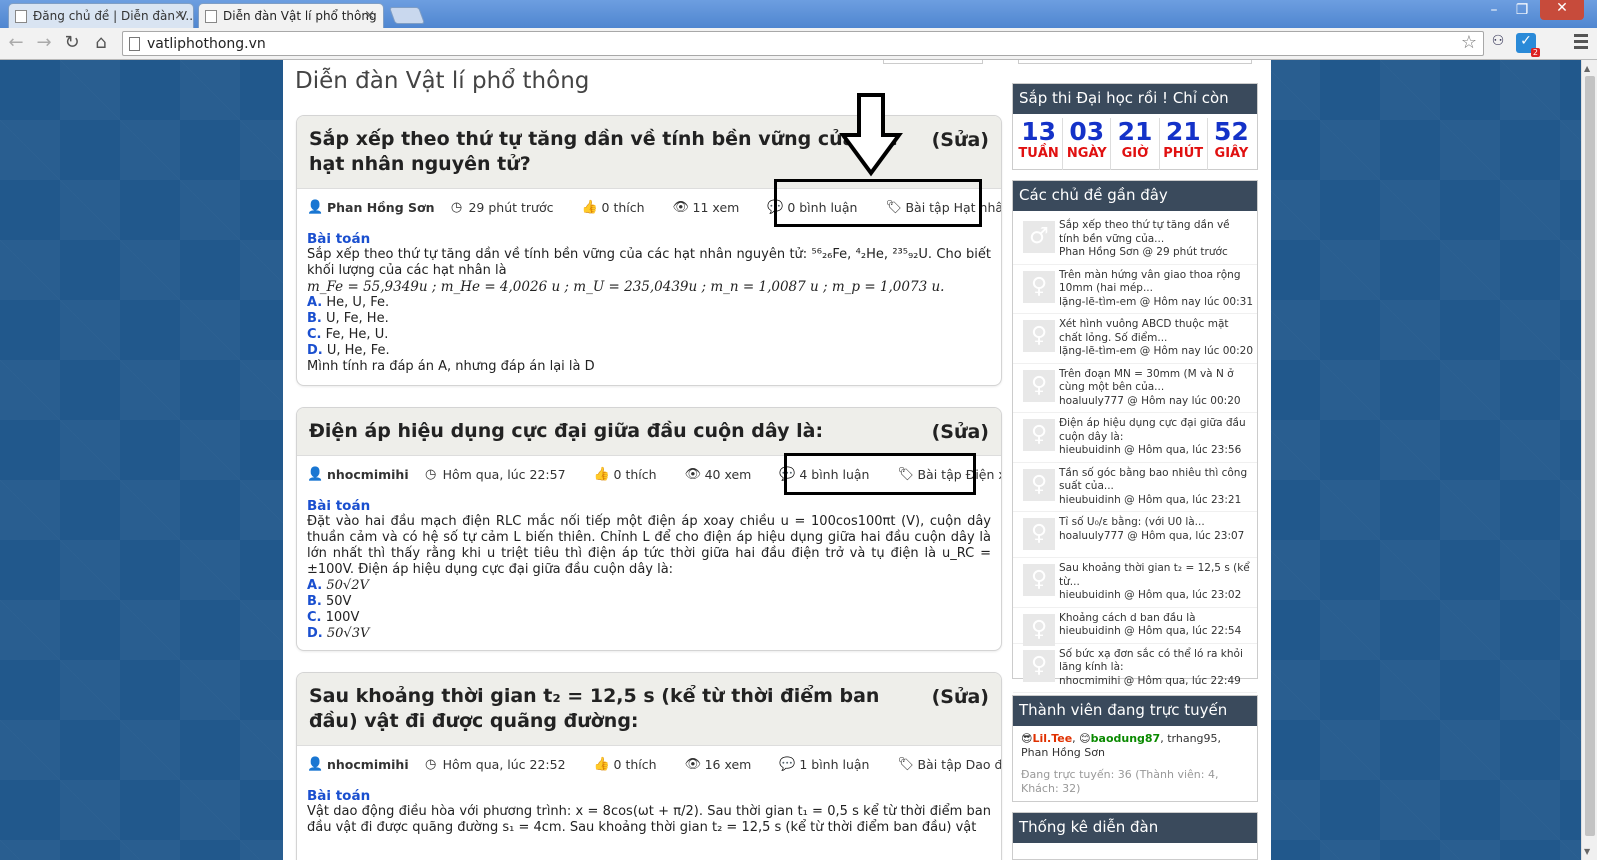 Image resolution: width=1597 pixels, height=860 pixels. Describe the element at coordinates (300, 16) in the screenshot. I see `tab-label: Diễn đàn Vật lí phổ thông` at that location.